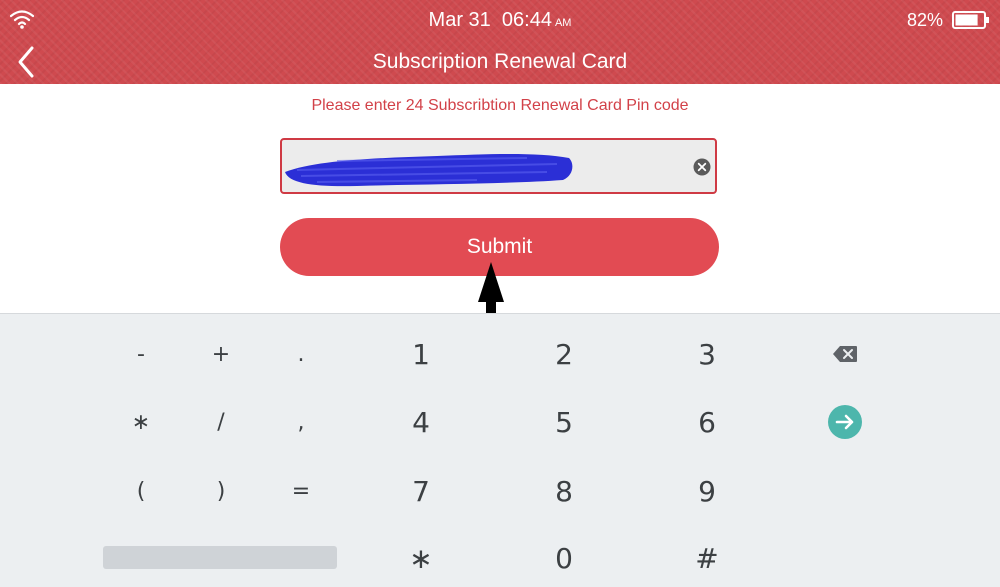 This screenshot has height=587, width=1000. I want to click on key-3: 3, so click(707, 354).